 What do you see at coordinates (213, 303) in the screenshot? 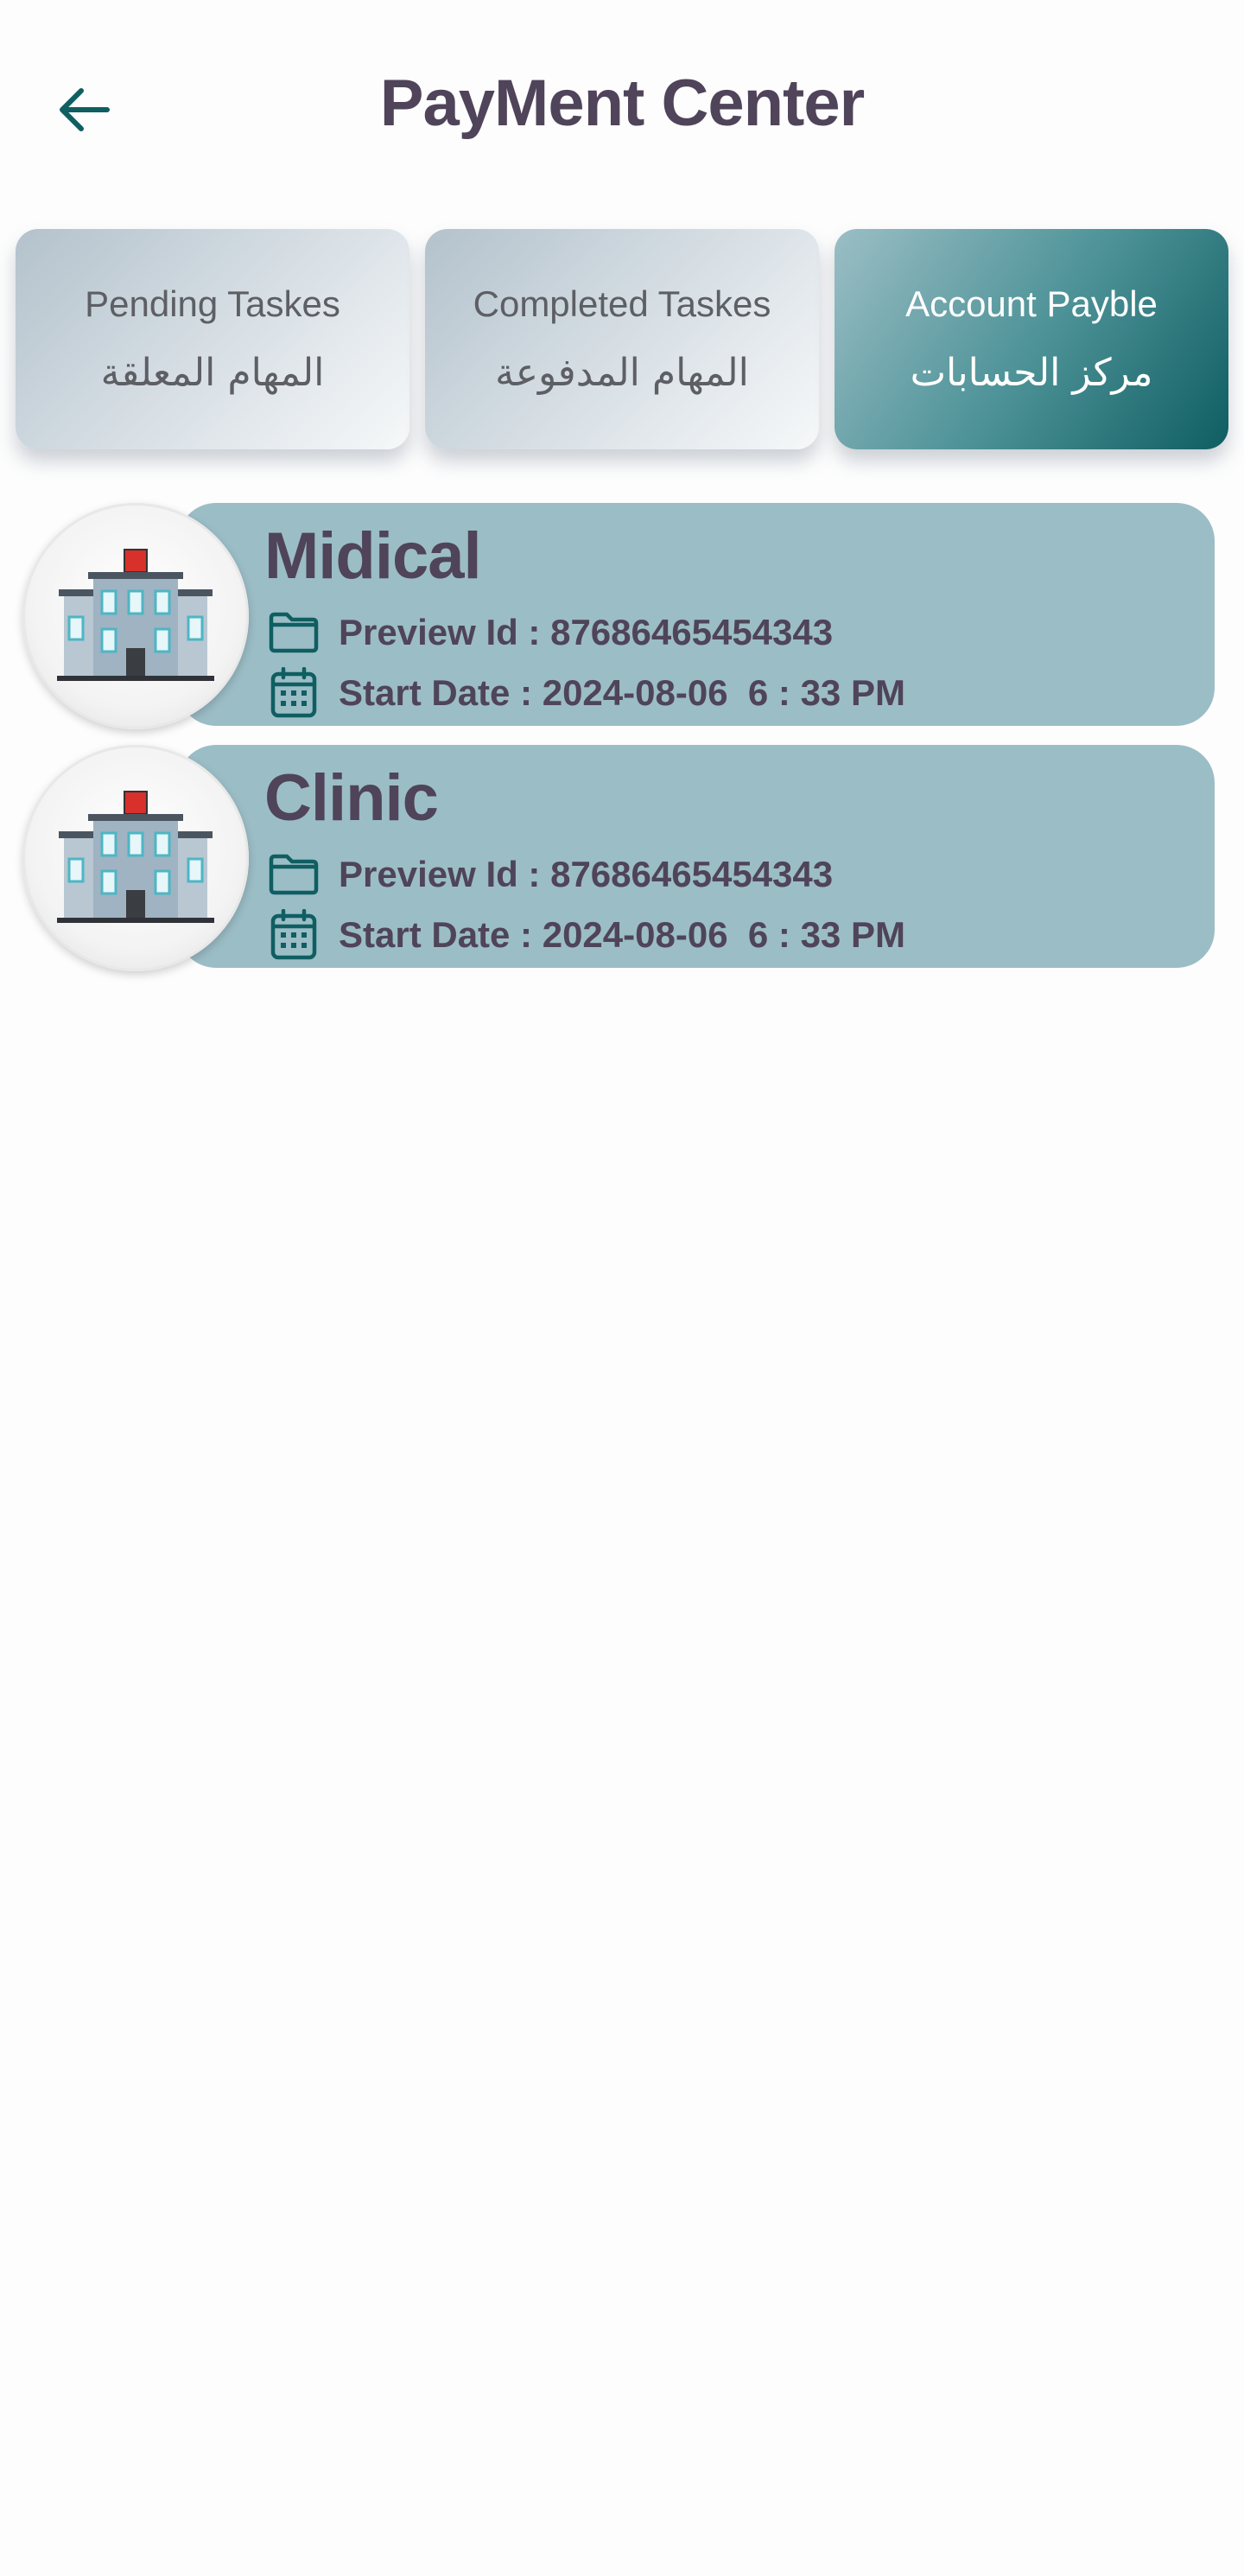
I see `tab-label-en: Pending Taskes` at bounding box center [213, 303].